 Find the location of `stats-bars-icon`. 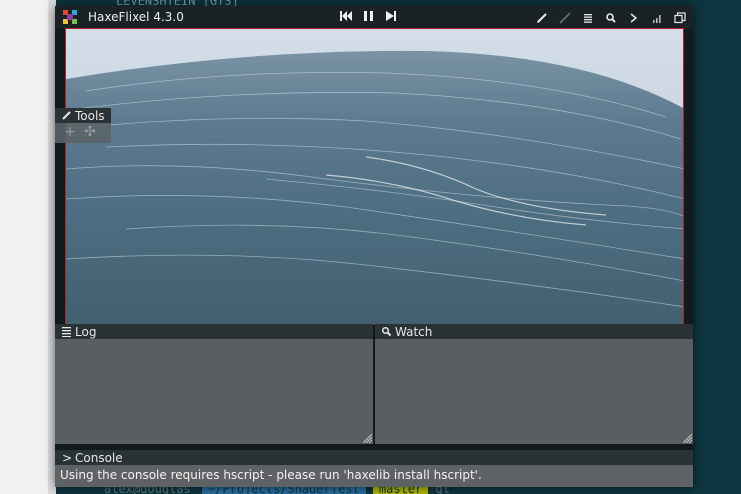

stats-bars-icon is located at coordinates (657, 17).